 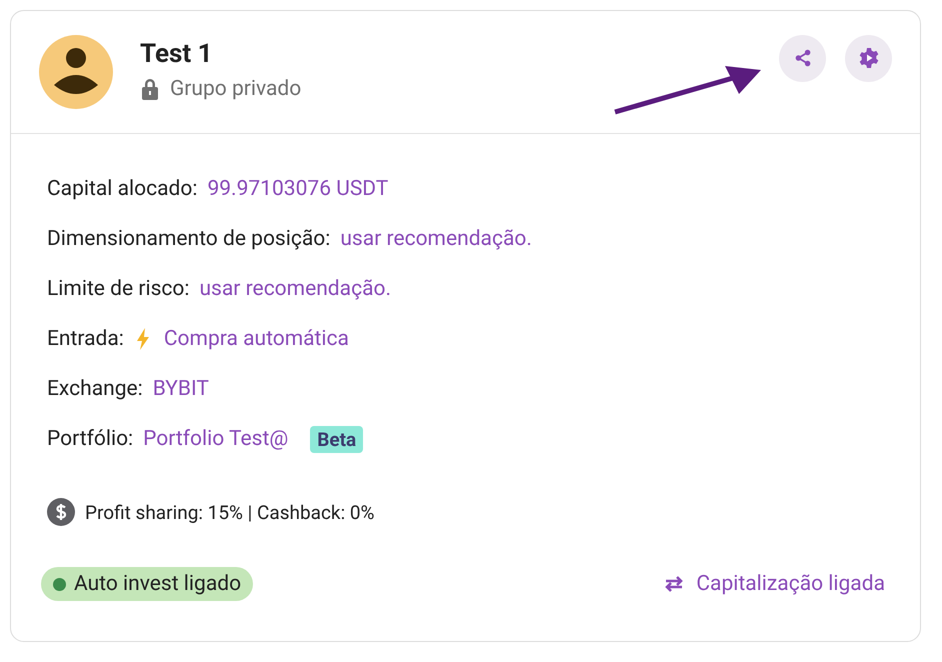 I want to click on field-label: Exchange:, so click(x=95, y=389).